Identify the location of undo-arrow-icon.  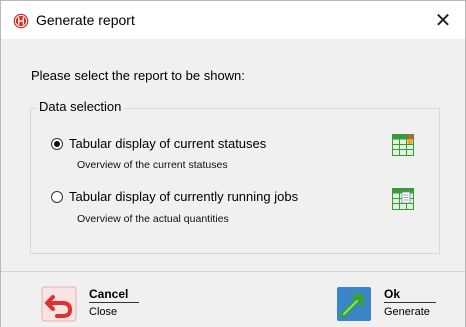
(59, 304).